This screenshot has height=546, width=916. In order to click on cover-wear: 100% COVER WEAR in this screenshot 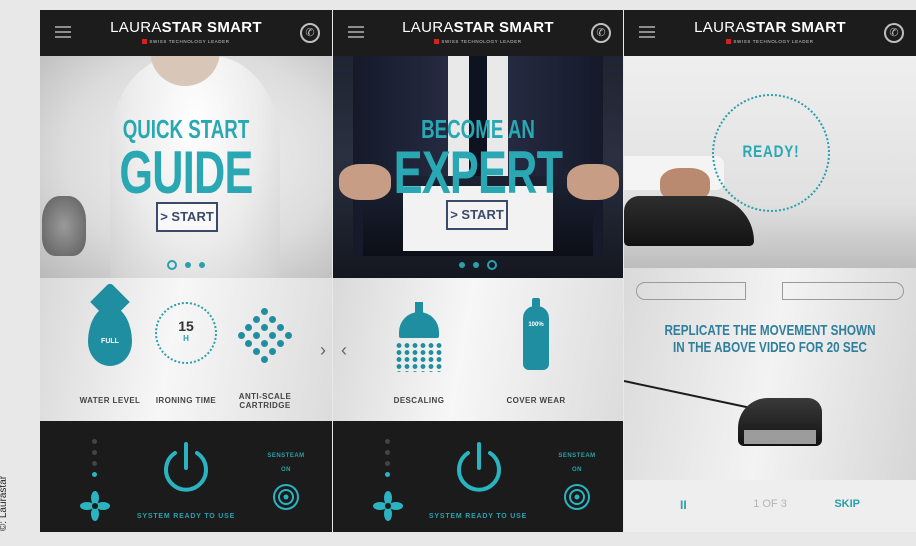, I will do `click(535, 348)`.